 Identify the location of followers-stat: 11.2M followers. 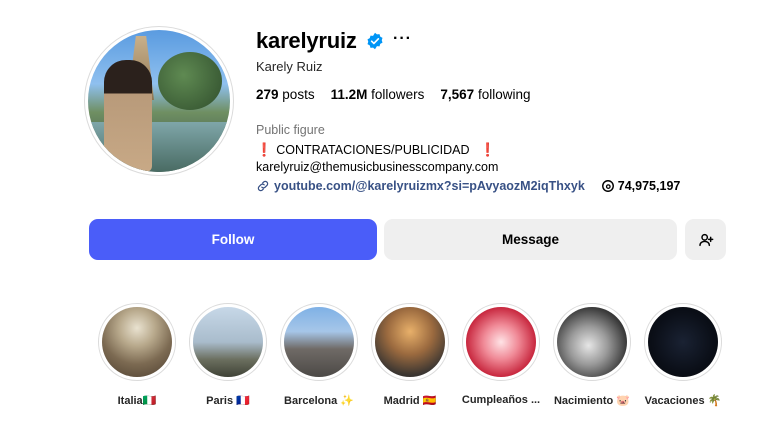
(378, 94).